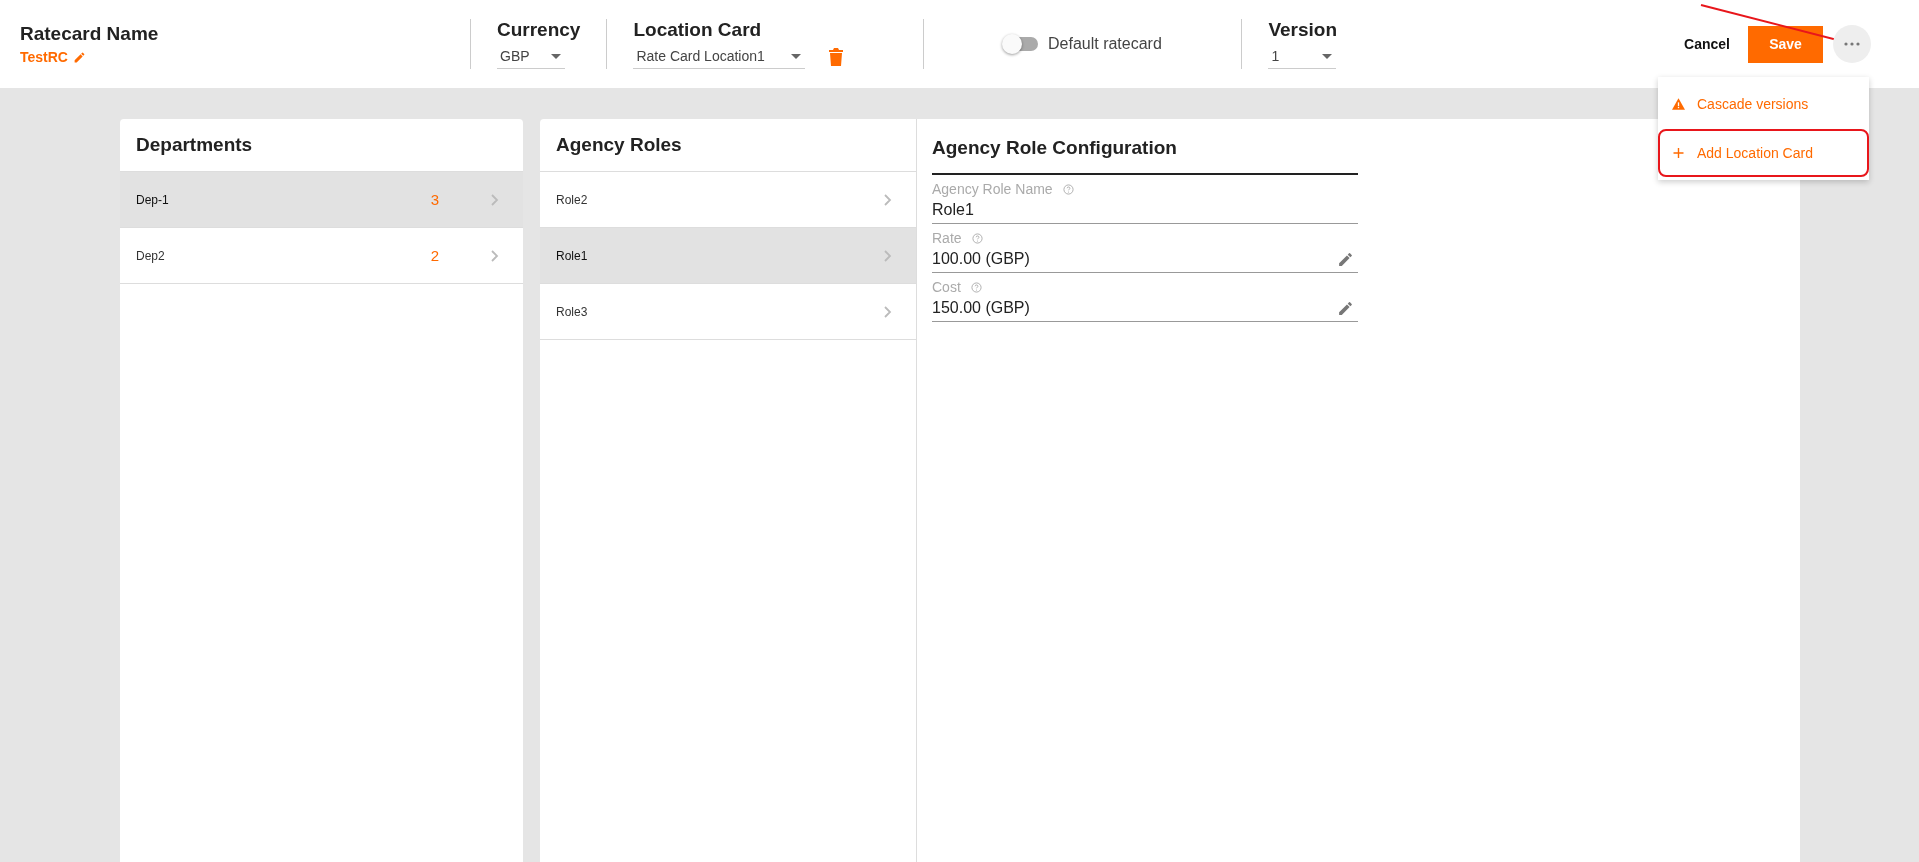 This screenshot has height=862, width=1919. I want to click on field-label: Rate, so click(947, 238).